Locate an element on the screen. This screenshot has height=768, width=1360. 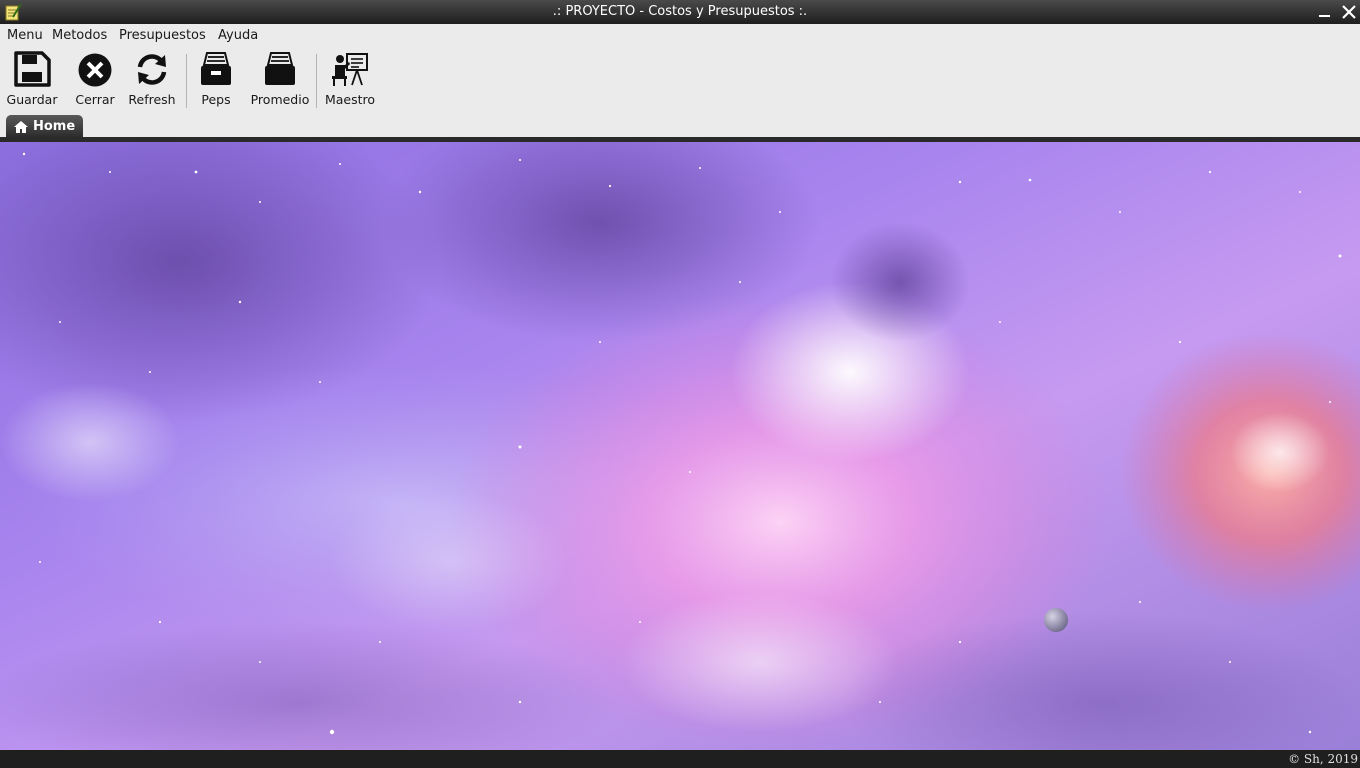
menu-item-menu: Menu is located at coordinates (25, 36).